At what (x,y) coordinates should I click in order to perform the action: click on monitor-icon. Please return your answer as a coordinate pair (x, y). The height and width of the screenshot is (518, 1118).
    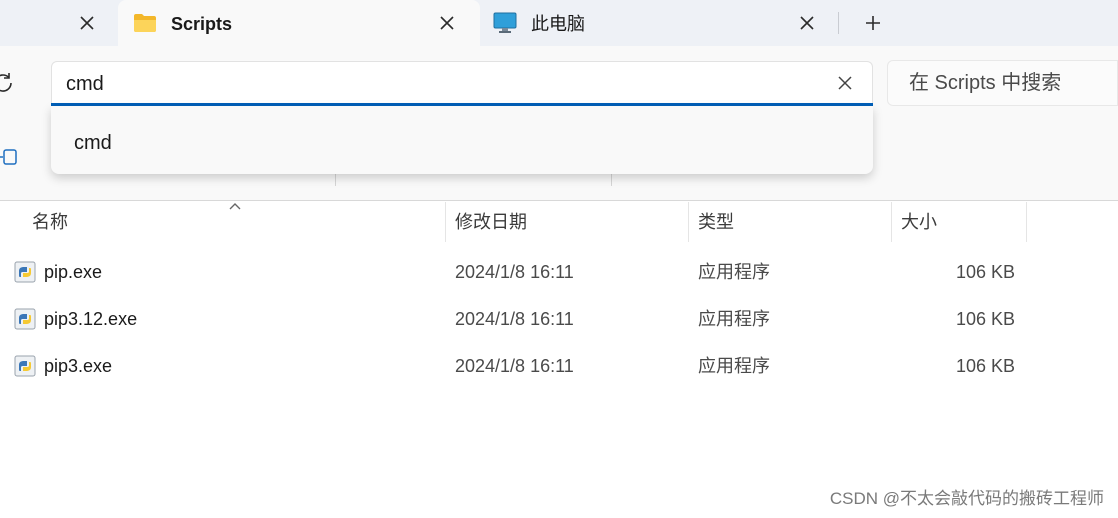
    Looking at the image, I should click on (505, 22).